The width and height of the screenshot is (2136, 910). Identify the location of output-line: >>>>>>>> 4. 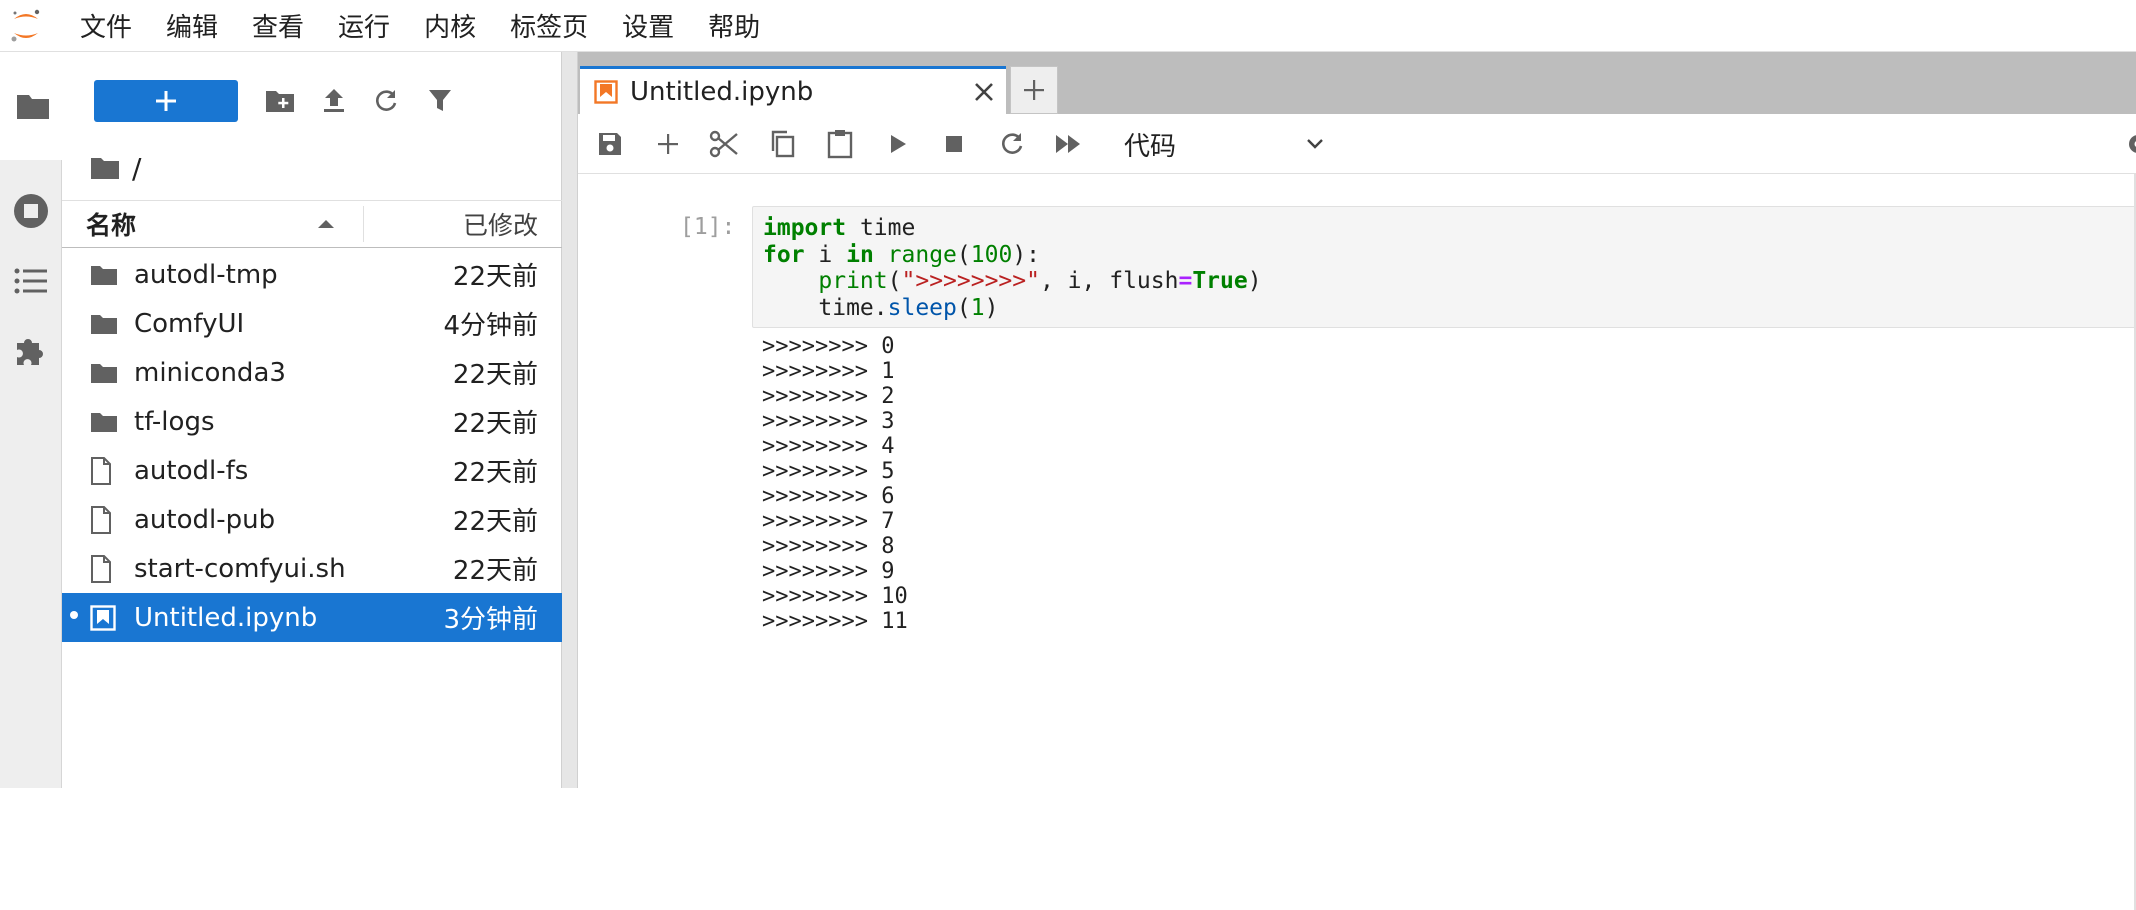
(835, 446).